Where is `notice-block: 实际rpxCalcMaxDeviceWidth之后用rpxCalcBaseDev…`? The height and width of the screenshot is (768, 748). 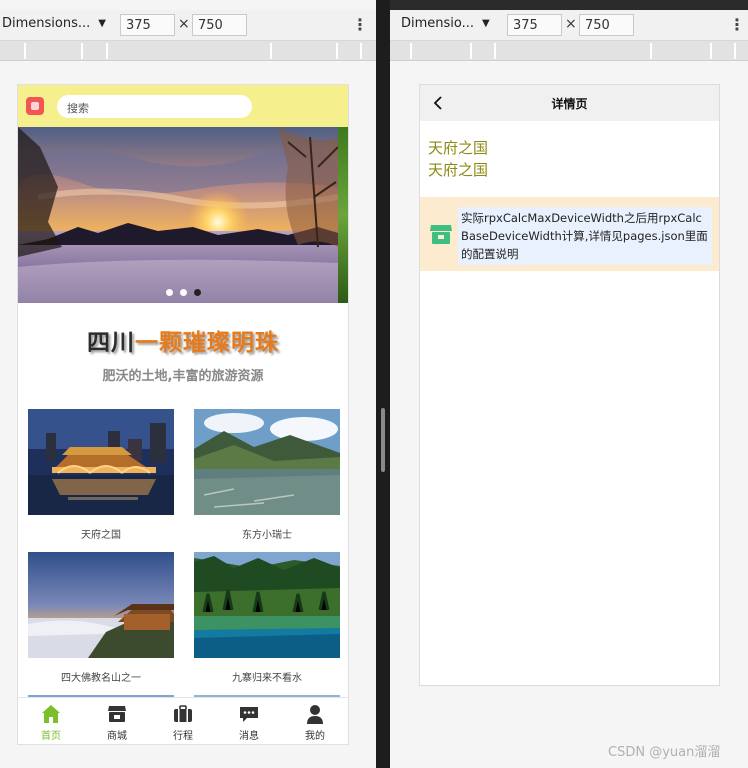 notice-block: 实际rpxCalcMaxDeviceWidth之后用rpxCalcBaseDev… is located at coordinates (569, 234).